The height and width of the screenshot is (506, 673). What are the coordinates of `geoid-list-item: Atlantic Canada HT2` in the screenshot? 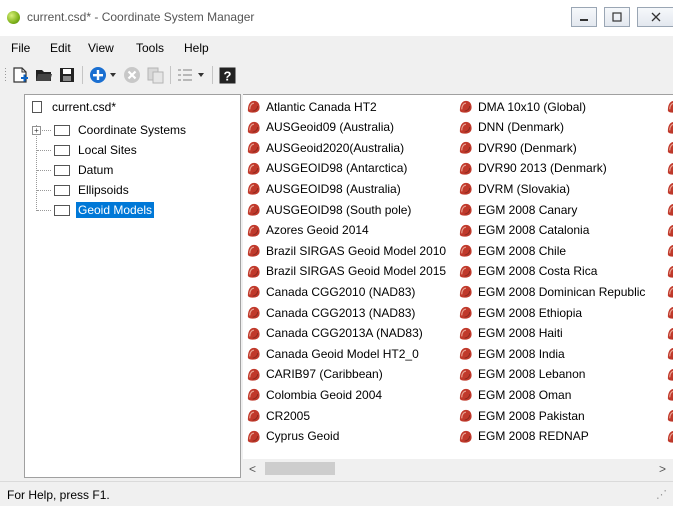 It's located at (311, 106).